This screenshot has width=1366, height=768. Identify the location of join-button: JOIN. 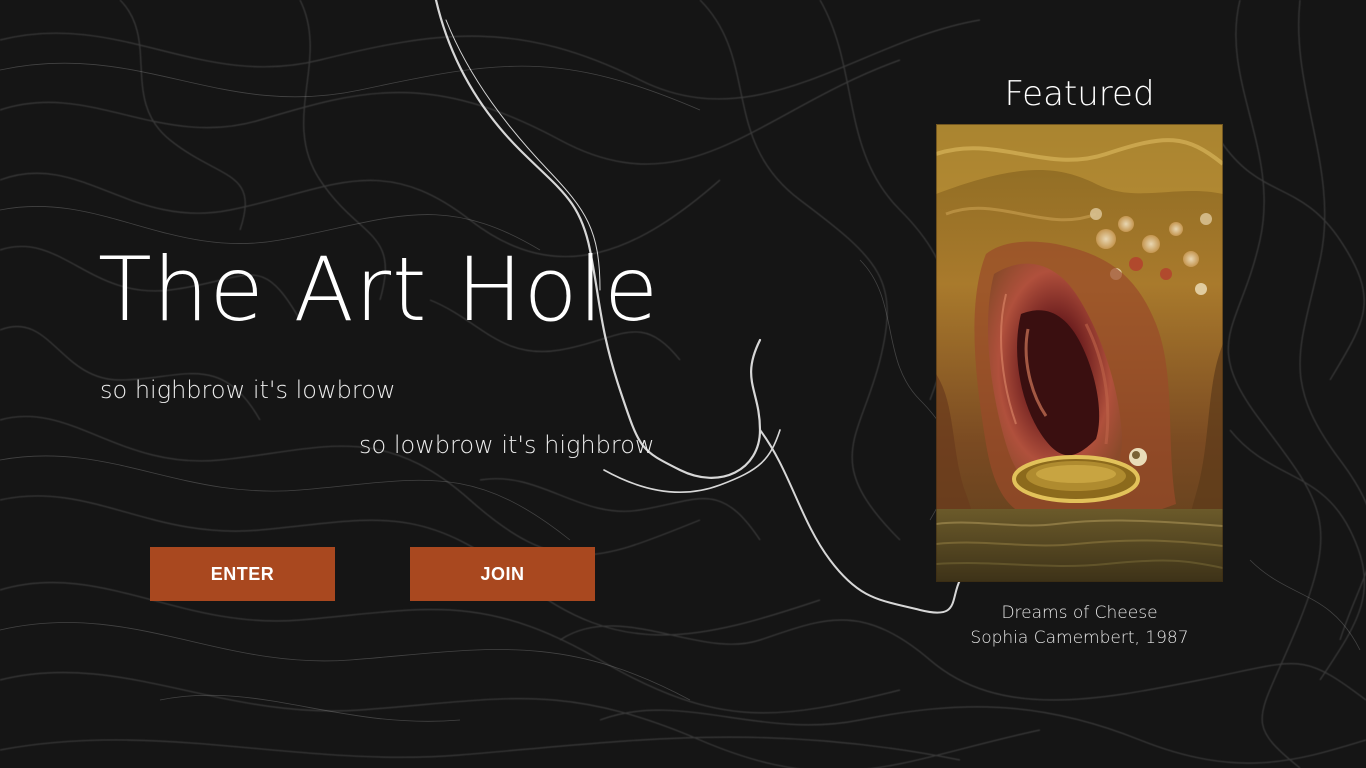
(502, 574).